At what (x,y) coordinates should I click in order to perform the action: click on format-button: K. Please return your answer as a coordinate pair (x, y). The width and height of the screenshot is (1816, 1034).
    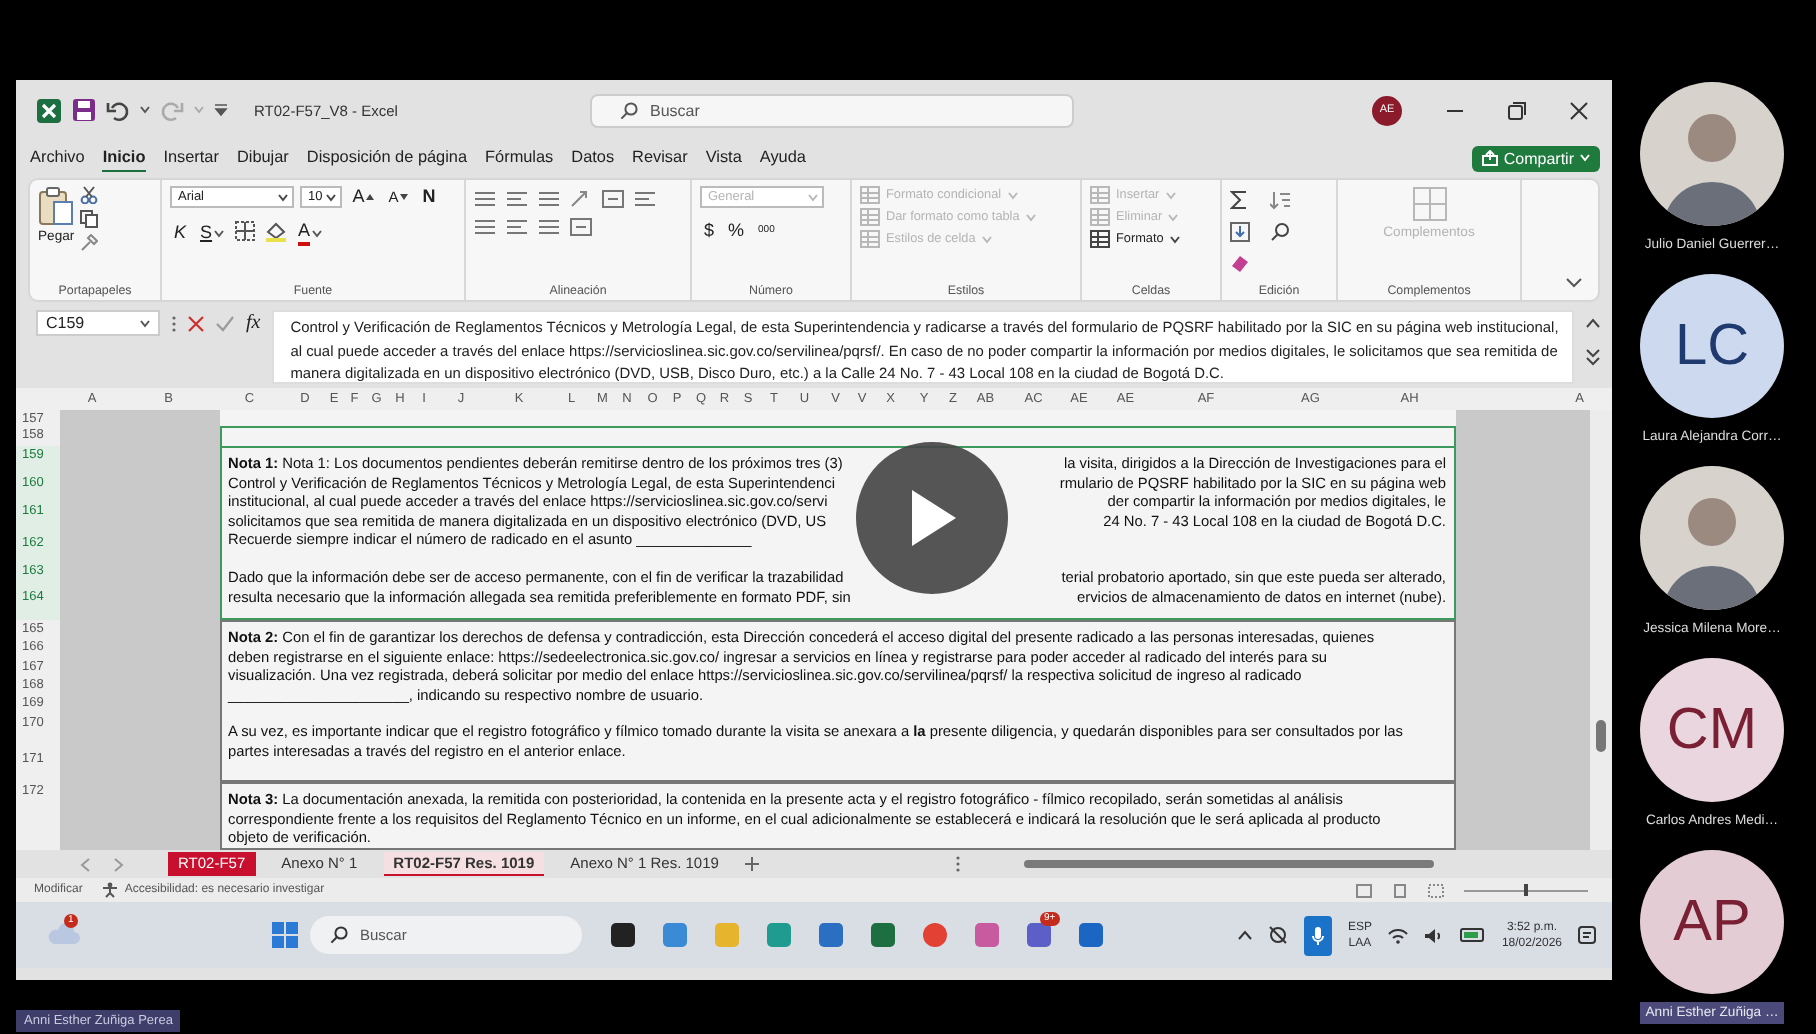
    Looking at the image, I should click on (180, 233).